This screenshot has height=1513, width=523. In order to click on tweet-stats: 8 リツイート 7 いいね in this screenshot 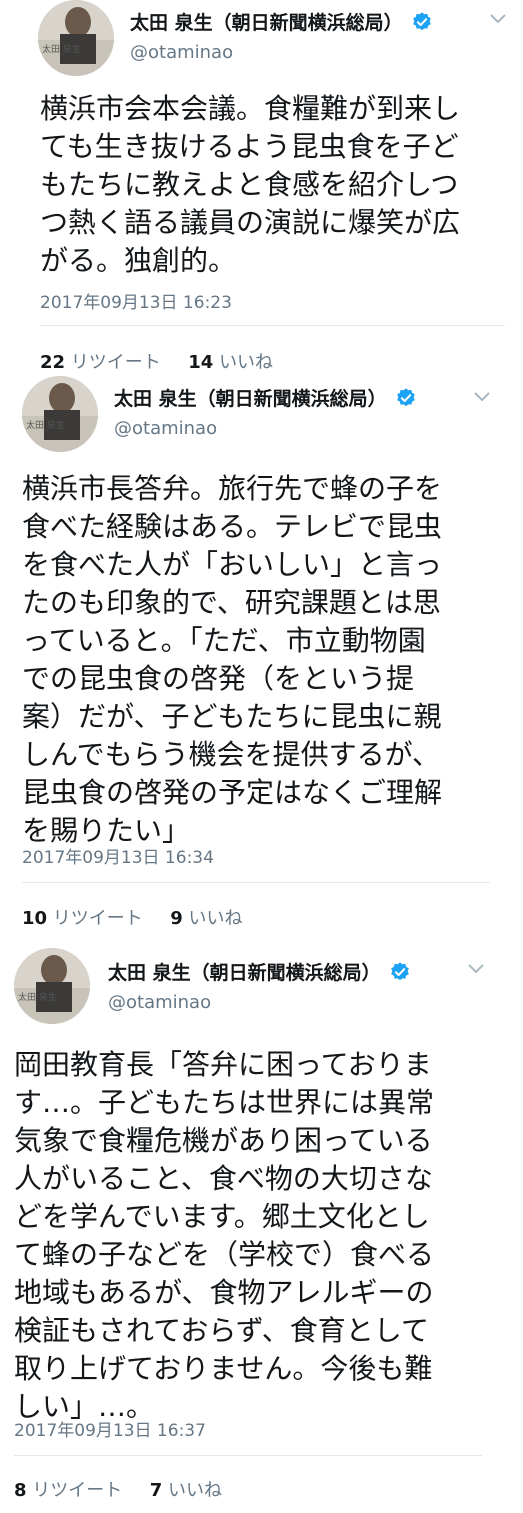, I will do `click(118, 1489)`.